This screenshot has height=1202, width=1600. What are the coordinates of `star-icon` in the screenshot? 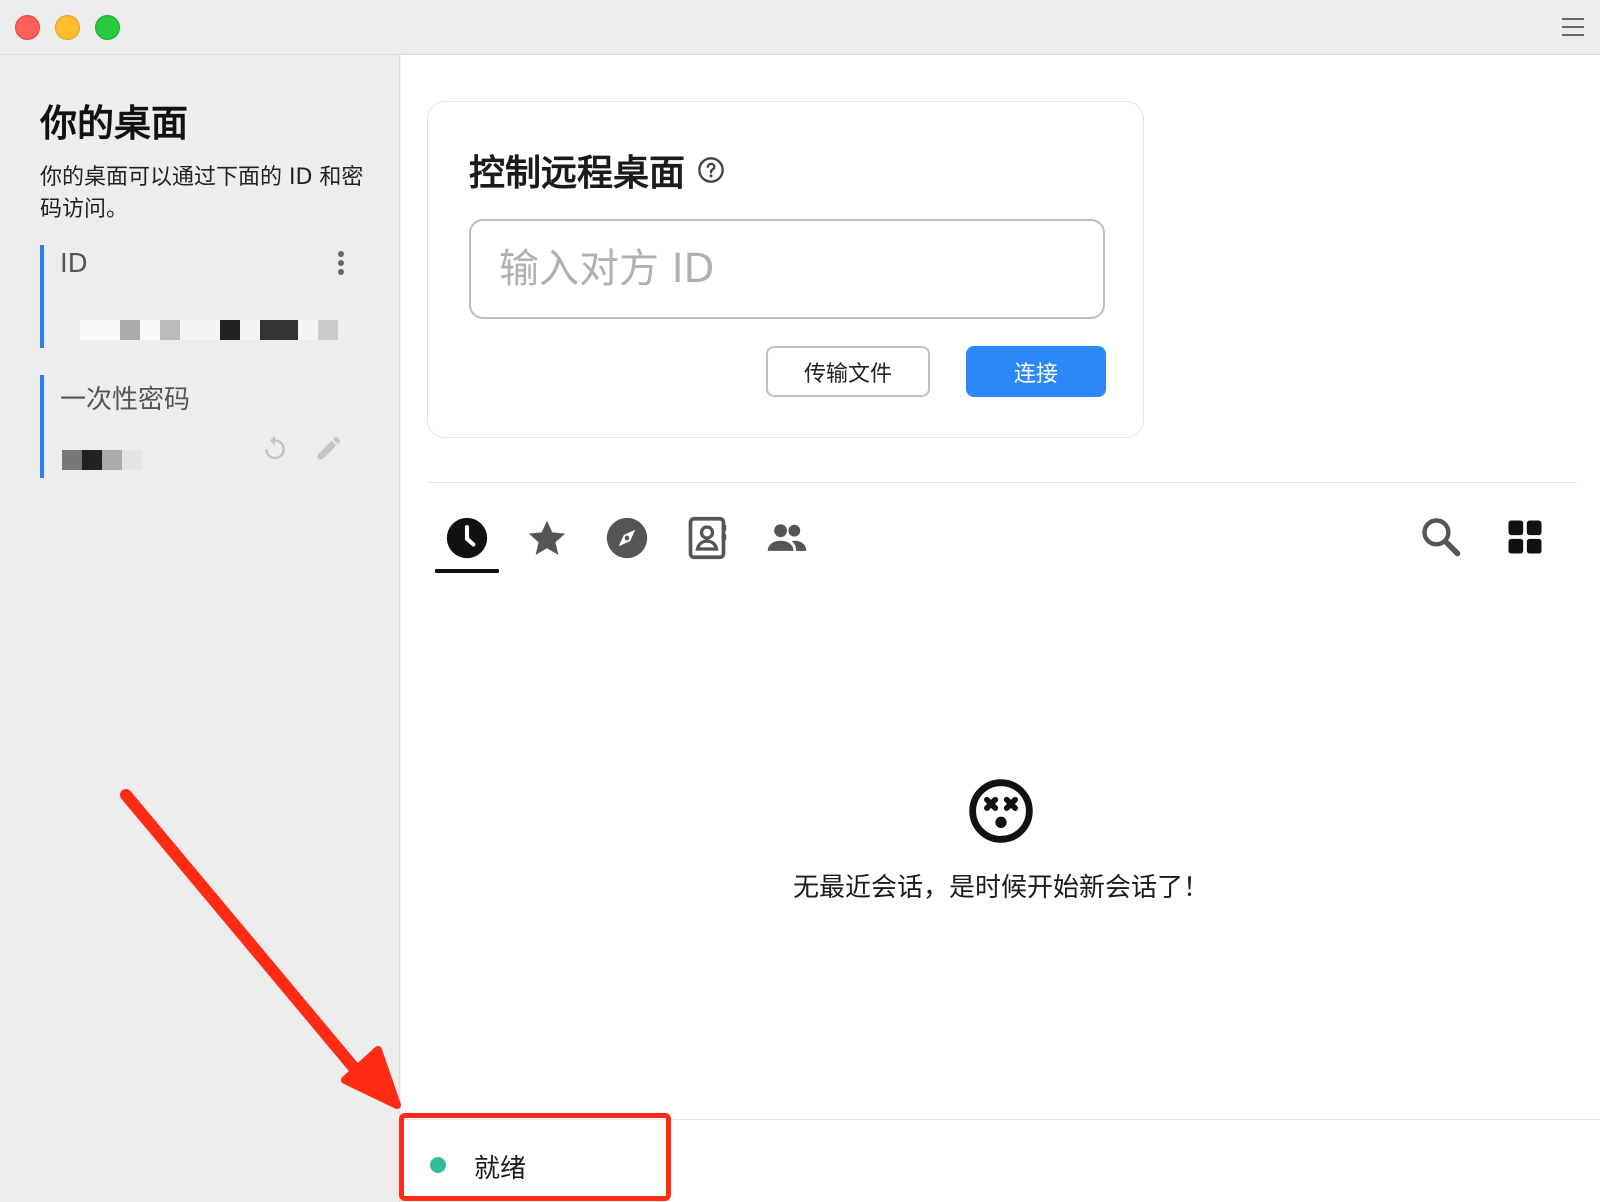 It's located at (547, 537).